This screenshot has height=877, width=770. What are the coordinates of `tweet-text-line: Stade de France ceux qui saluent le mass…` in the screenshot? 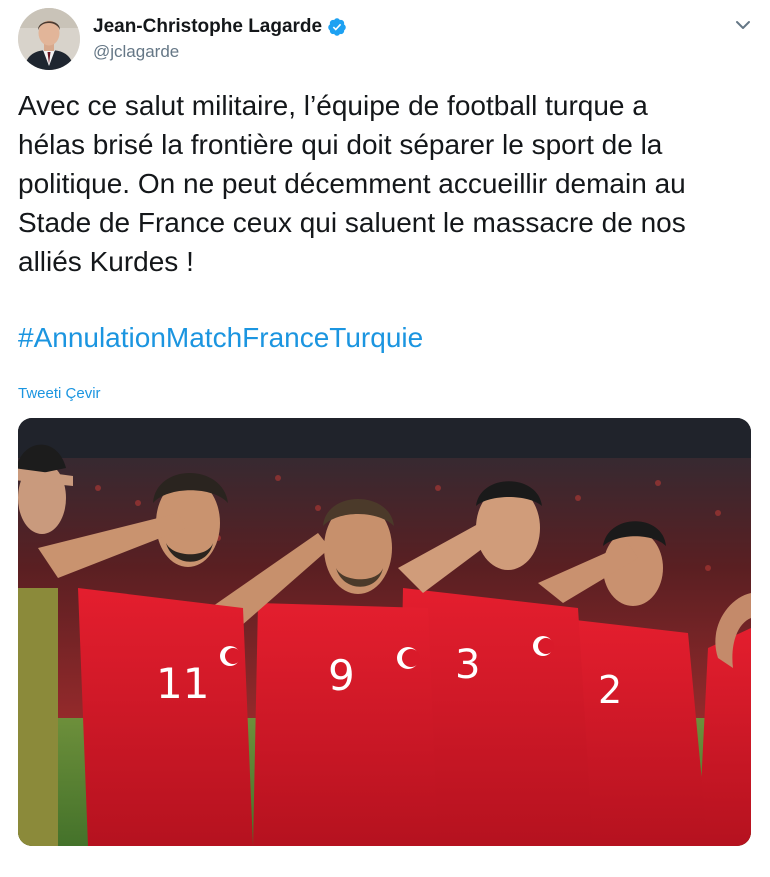 It's located at (352, 222).